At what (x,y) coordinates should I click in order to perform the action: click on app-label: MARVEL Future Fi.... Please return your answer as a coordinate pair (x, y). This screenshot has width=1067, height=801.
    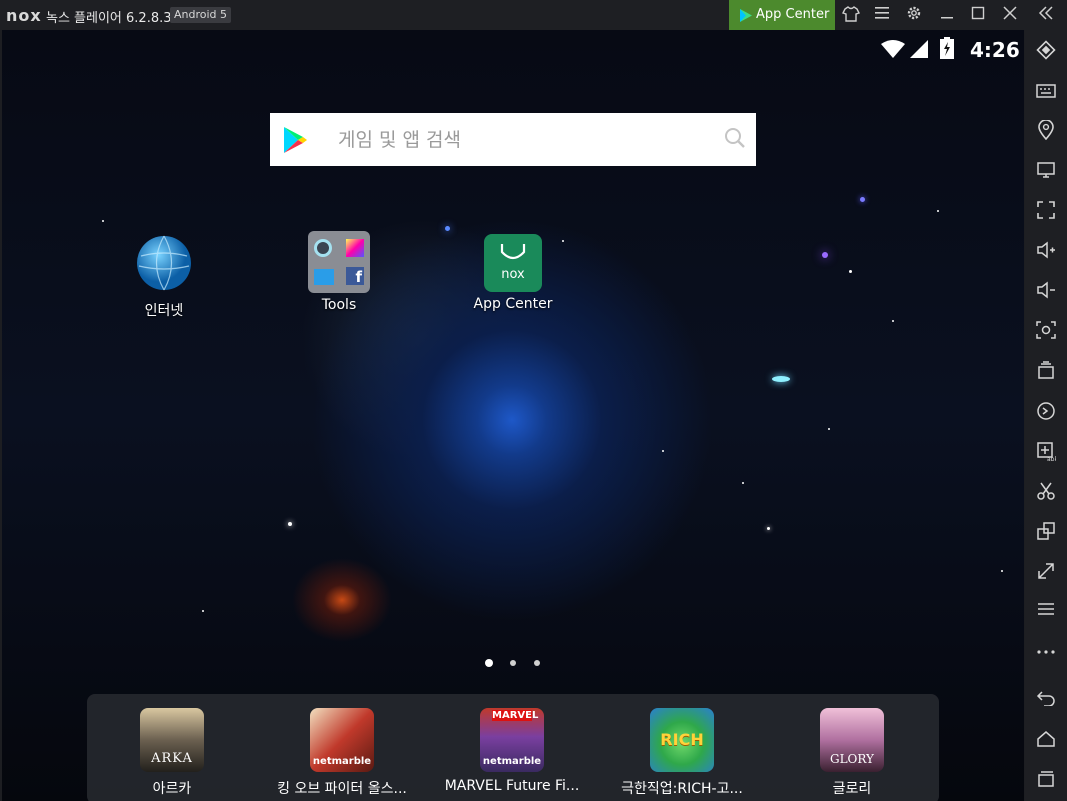
    Looking at the image, I should click on (512, 786).